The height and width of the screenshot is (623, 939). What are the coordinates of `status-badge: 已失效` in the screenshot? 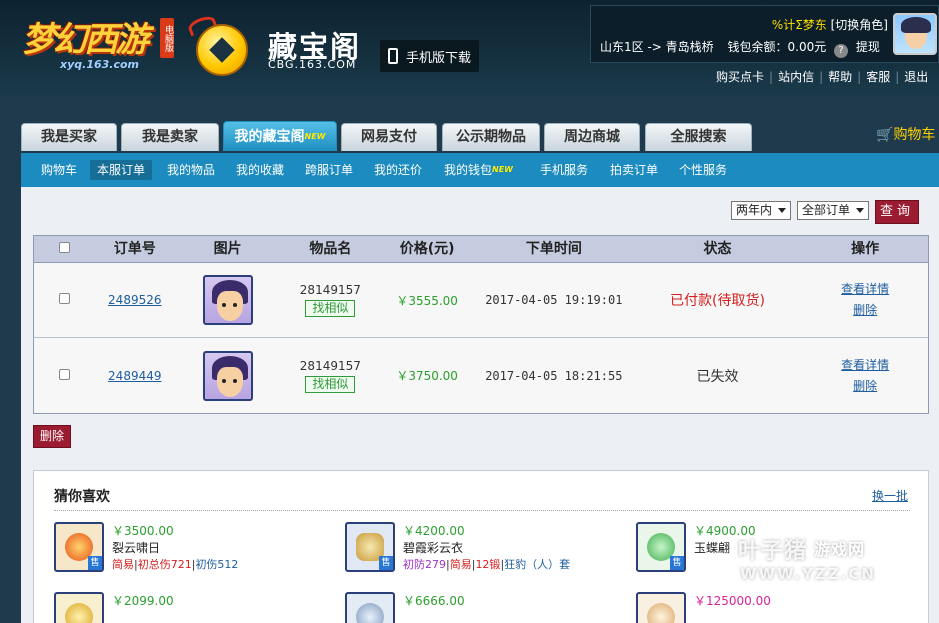 It's located at (717, 376).